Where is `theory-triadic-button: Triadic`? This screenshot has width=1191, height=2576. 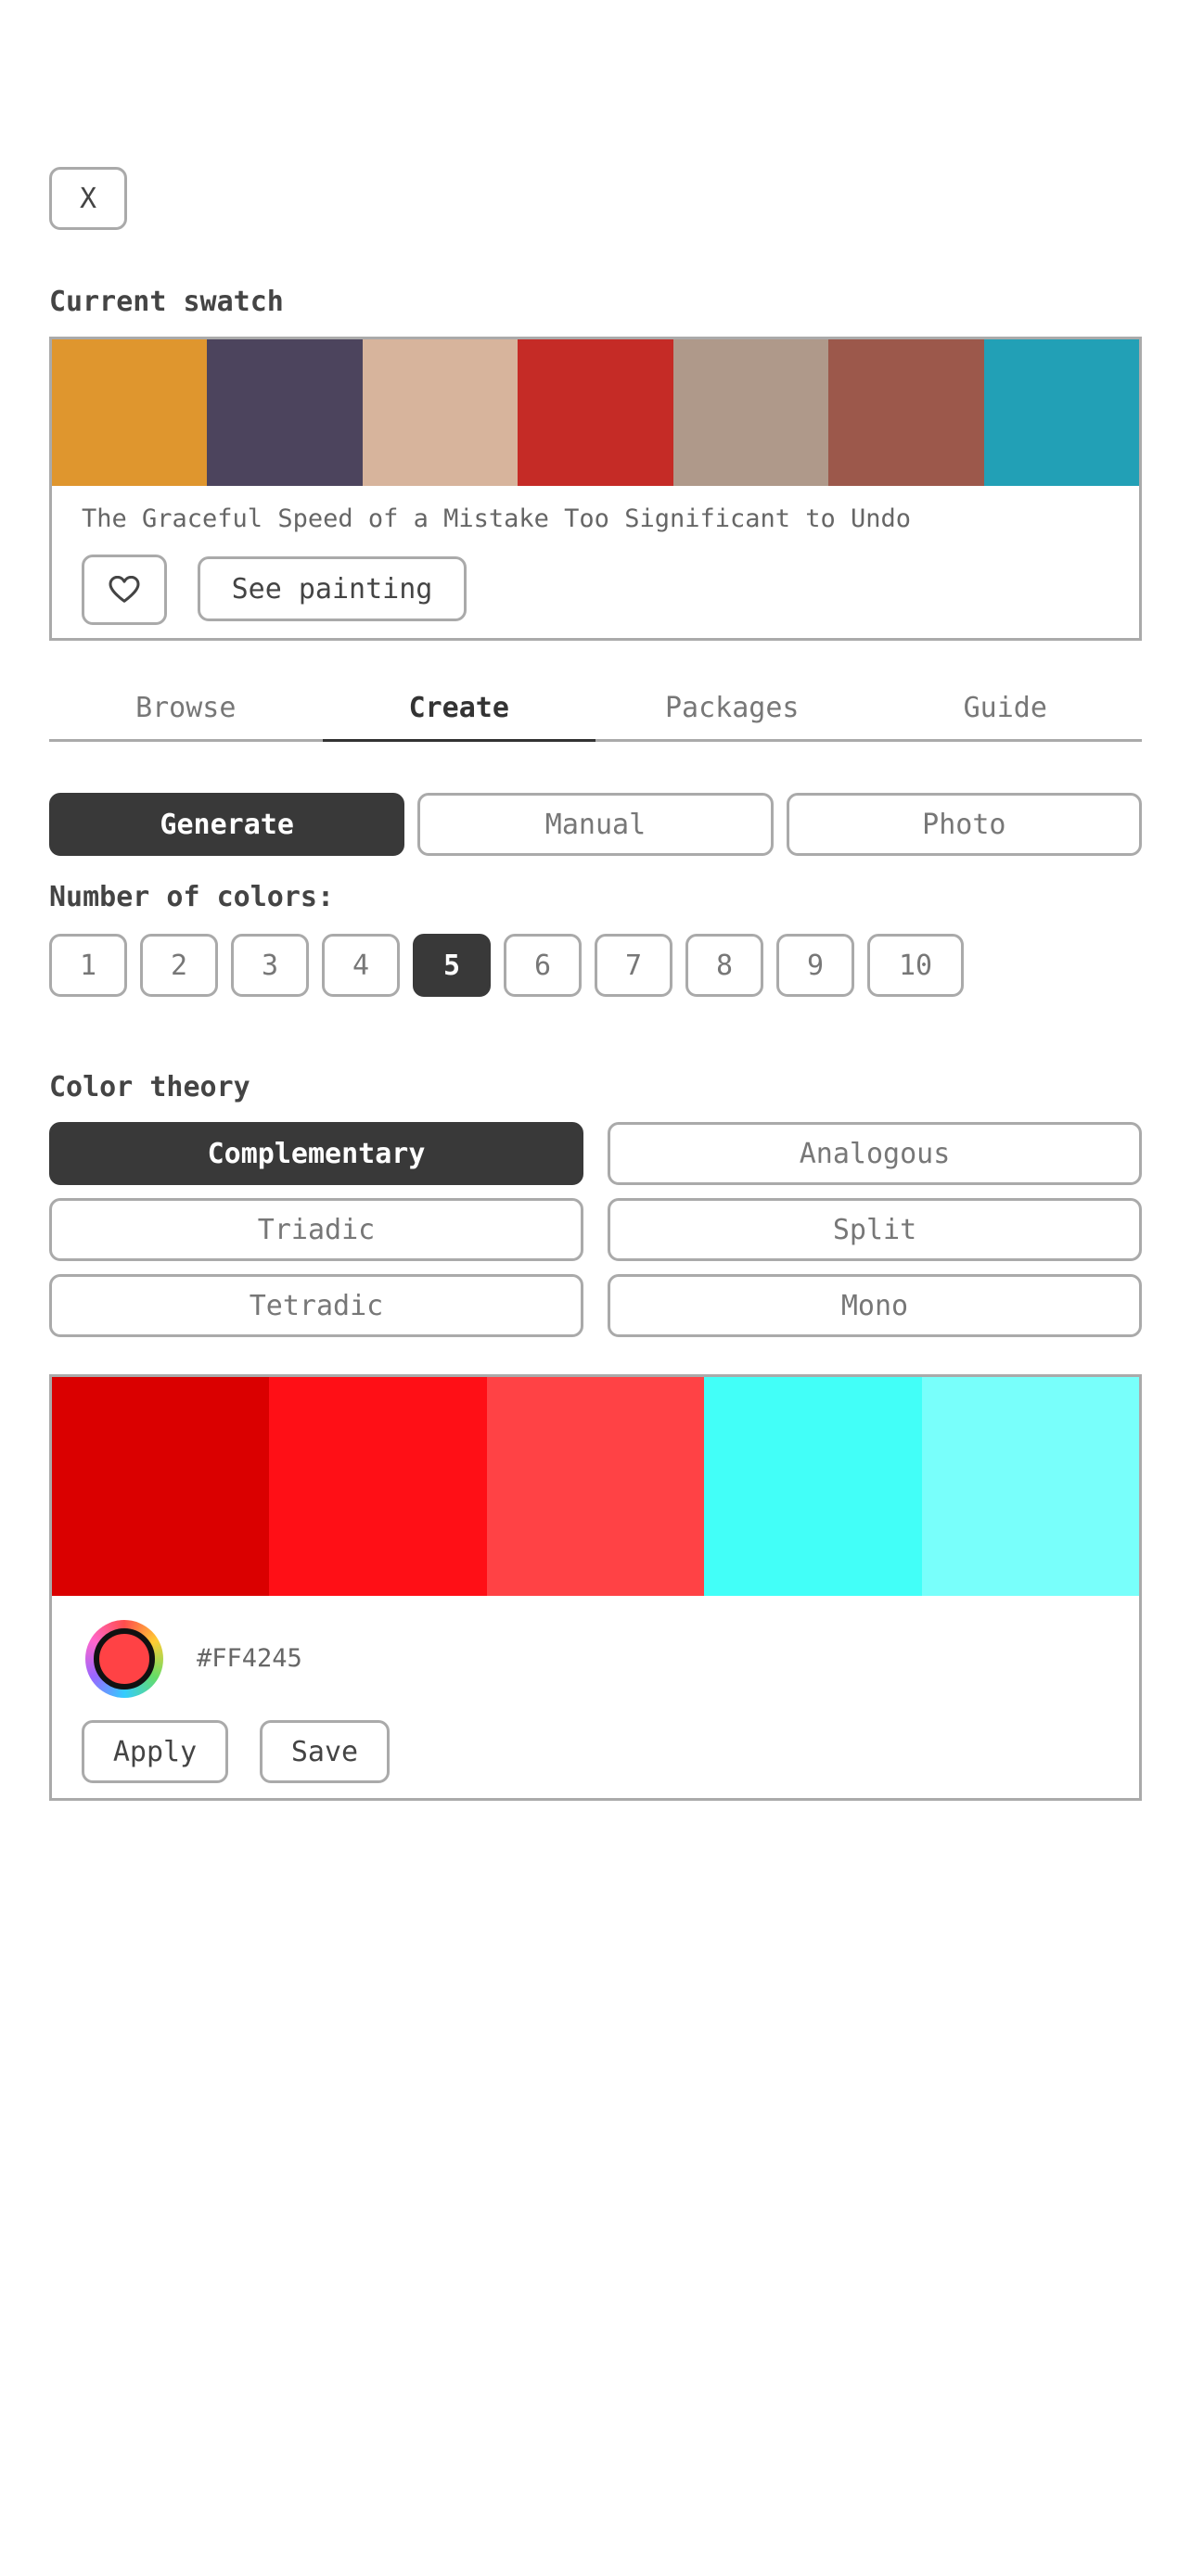
theory-triadic-button: Triadic is located at coordinates (316, 1230).